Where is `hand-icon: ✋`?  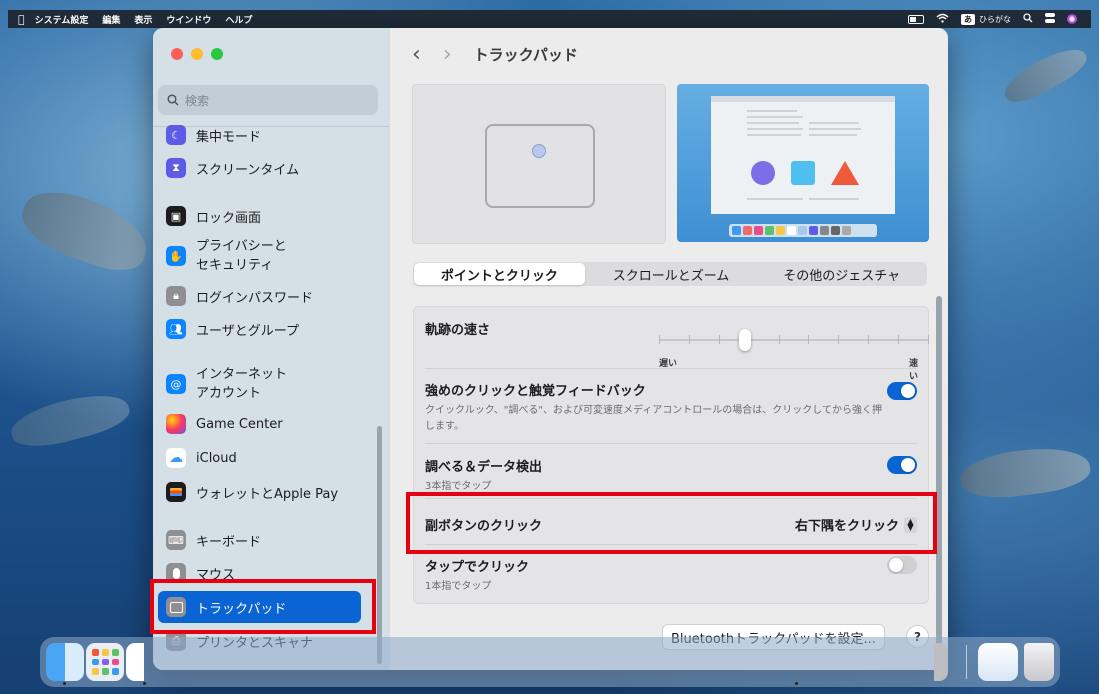 hand-icon: ✋ is located at coordinates (176, 256).